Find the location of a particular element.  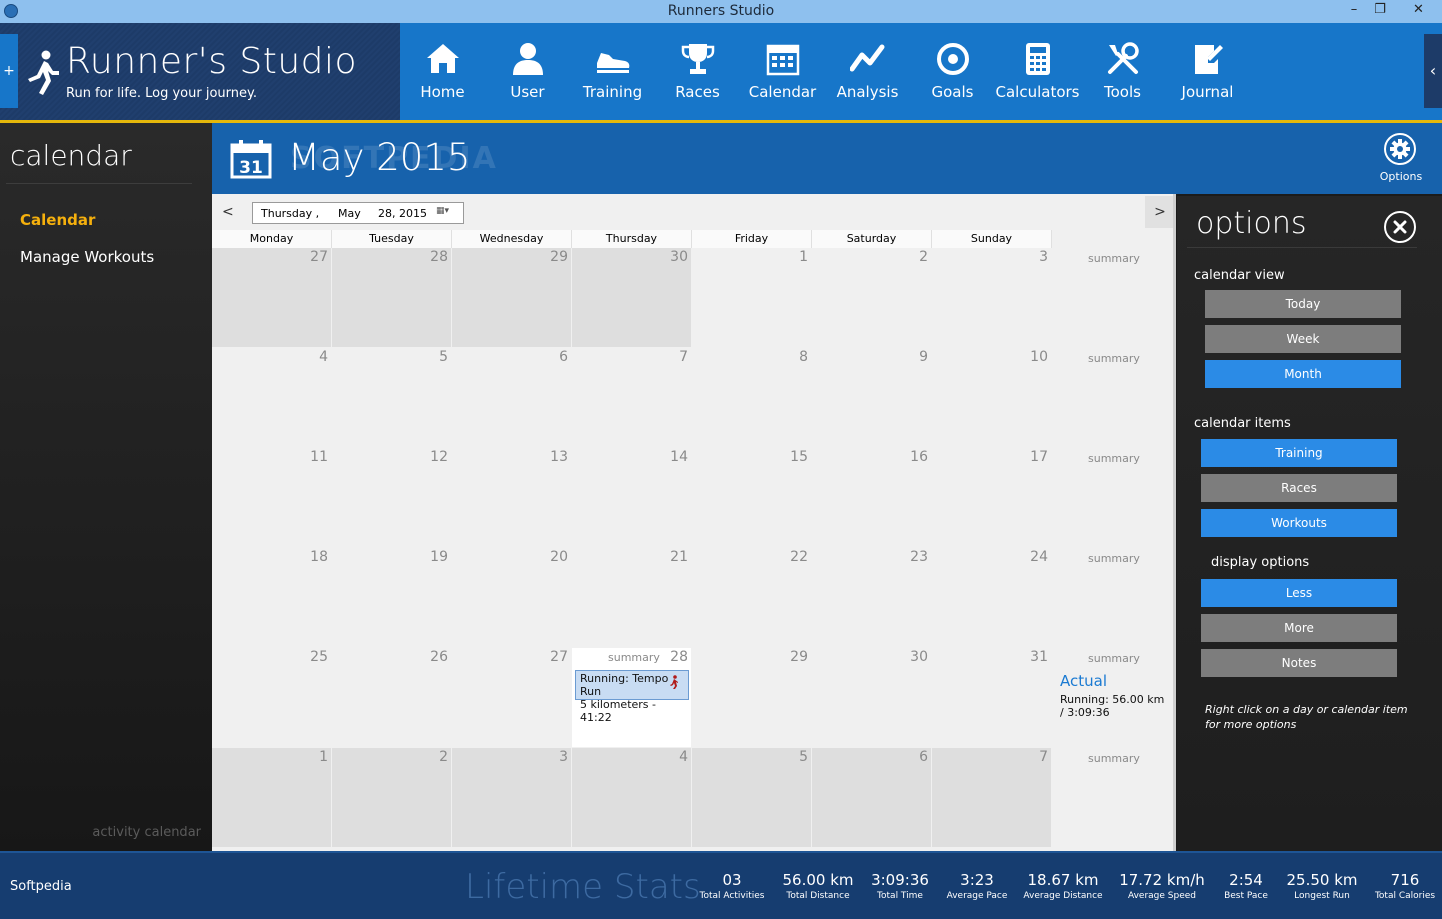

day-cell: 21 is located at coordinates (631, 597).